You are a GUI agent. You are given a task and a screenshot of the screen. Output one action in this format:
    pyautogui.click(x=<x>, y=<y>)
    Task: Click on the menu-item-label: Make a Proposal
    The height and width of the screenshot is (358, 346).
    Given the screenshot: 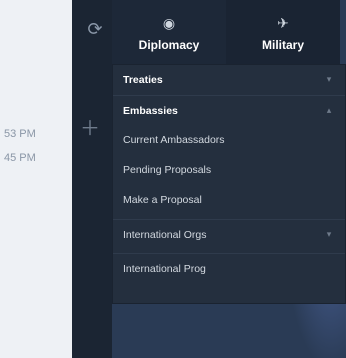 What is the action you would take?
    pyautogui.click(x=162, y=200)
    